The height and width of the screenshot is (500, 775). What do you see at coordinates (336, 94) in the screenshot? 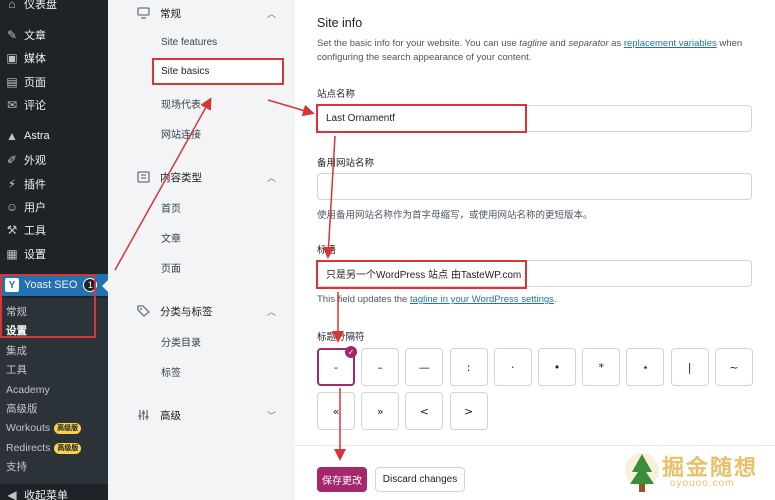
I see `site-name-label: 站点名称` at bounding box center [336, 94].